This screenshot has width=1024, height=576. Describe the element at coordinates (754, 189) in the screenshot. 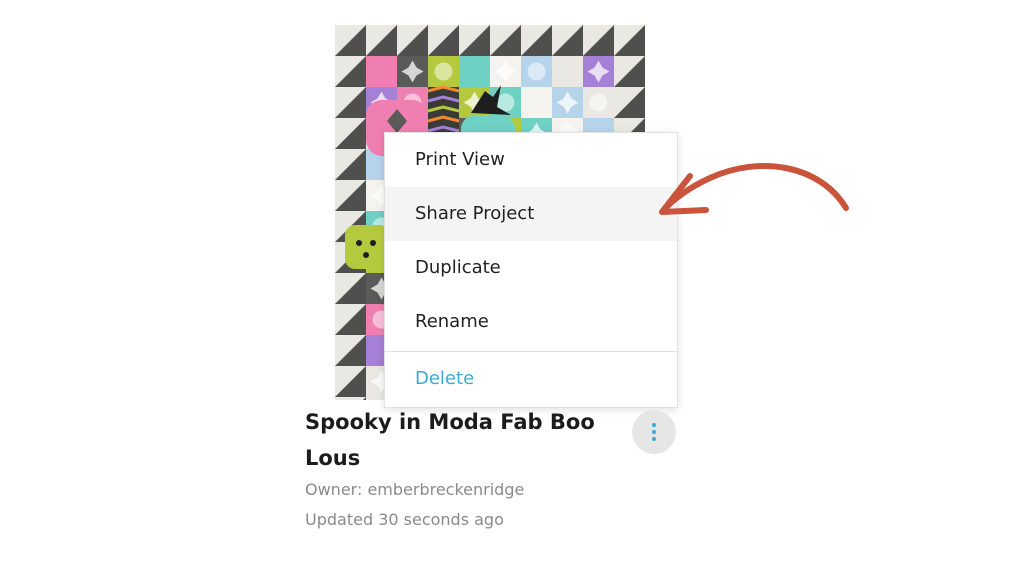

I see `curved-arrow-annotation` at that location.